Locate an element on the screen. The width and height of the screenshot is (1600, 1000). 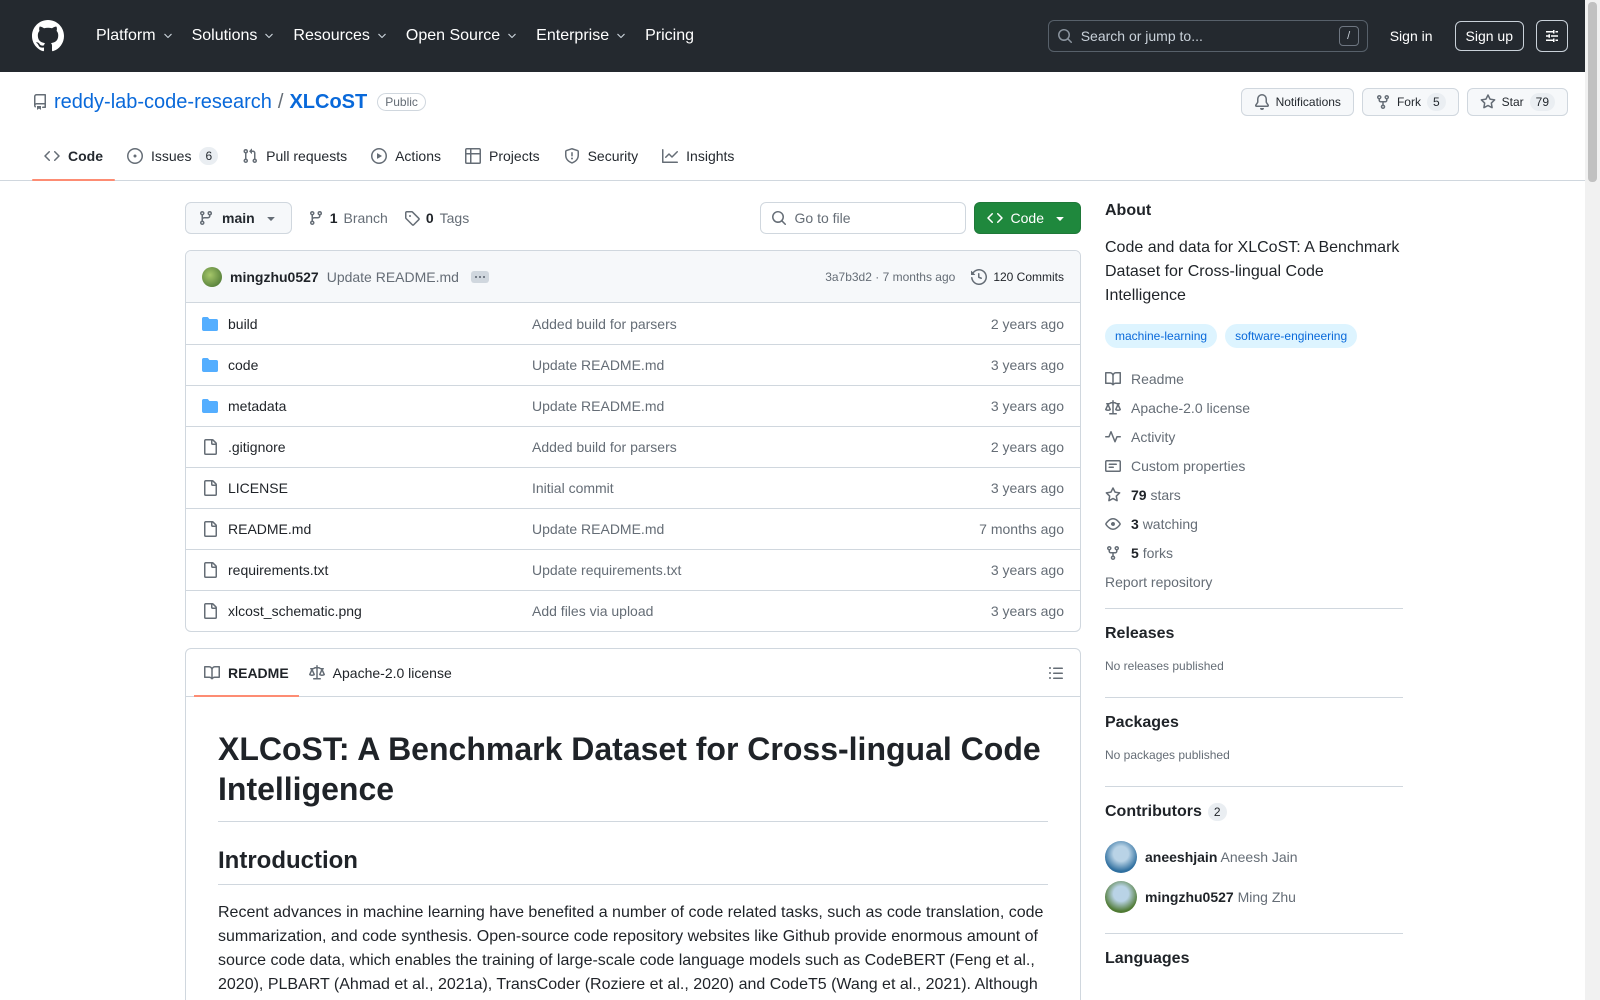
scrollbar-thumb is located at coordinates (1592, 92).